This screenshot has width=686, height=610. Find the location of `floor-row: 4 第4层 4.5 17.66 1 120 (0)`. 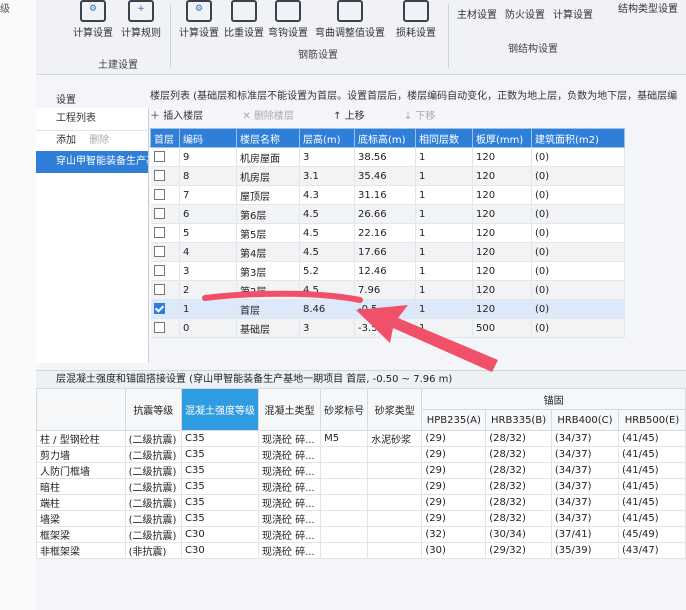

floor-row: 4 第4层 4.5 17.66 1 120 (0) is located at coordinates (387, 252).